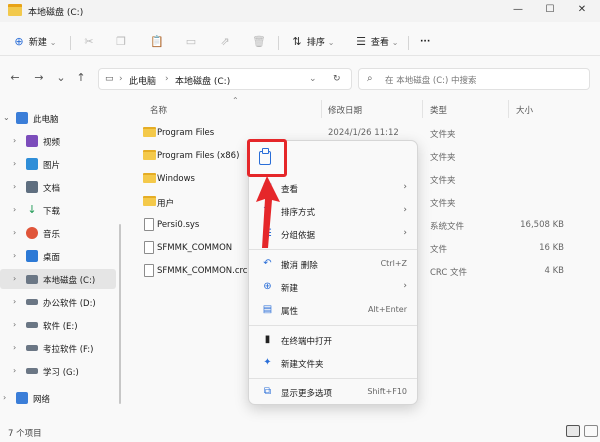 The width and height of the screenshot is (600, 442). Describe the element at coordinates (591, 431) in the screenshot. I see `tiles-view-button` at that location.